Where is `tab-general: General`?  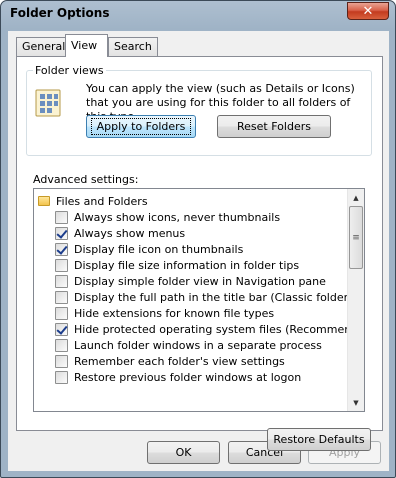 tab-general: General is located at coordinates (44, 46).